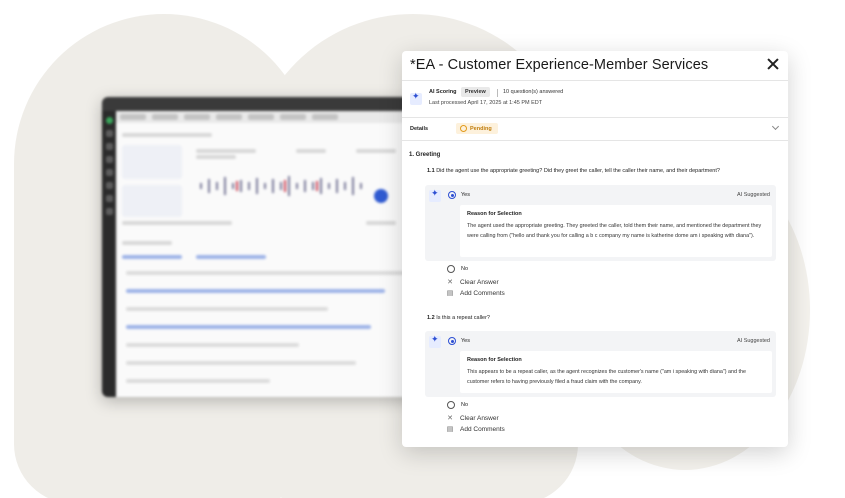  What do you see at coordinates (595, 117) in the screenshot?
I see `summary-divider` at bounding box center [595, 117].